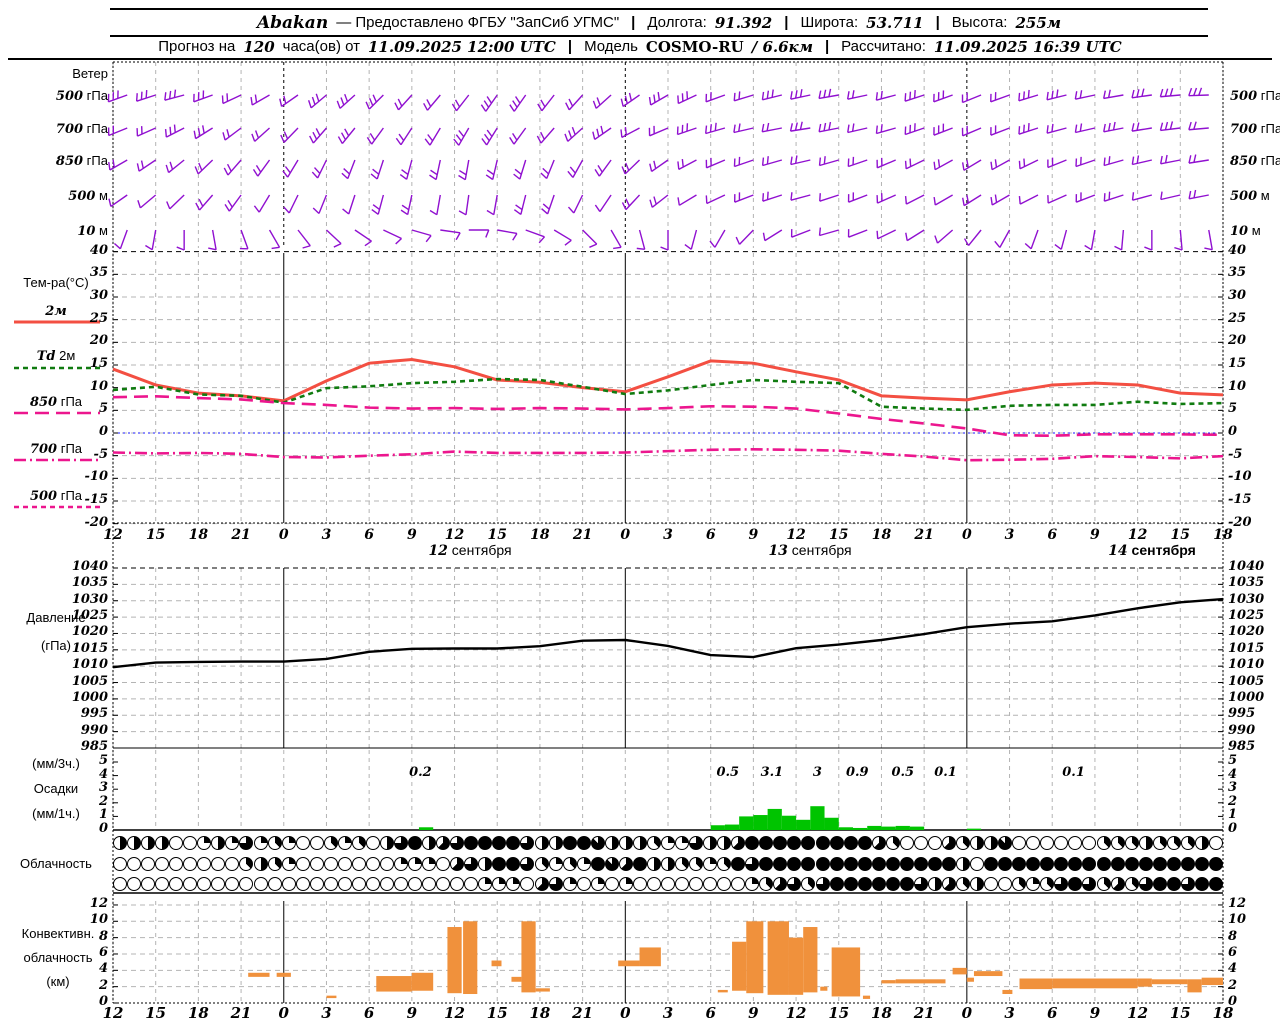 This screenshot has height=1024, width=1280. Describe the element at coordinates (1237, 363) in the screenshot. I see `temp-ytick-right: 15` at that location.